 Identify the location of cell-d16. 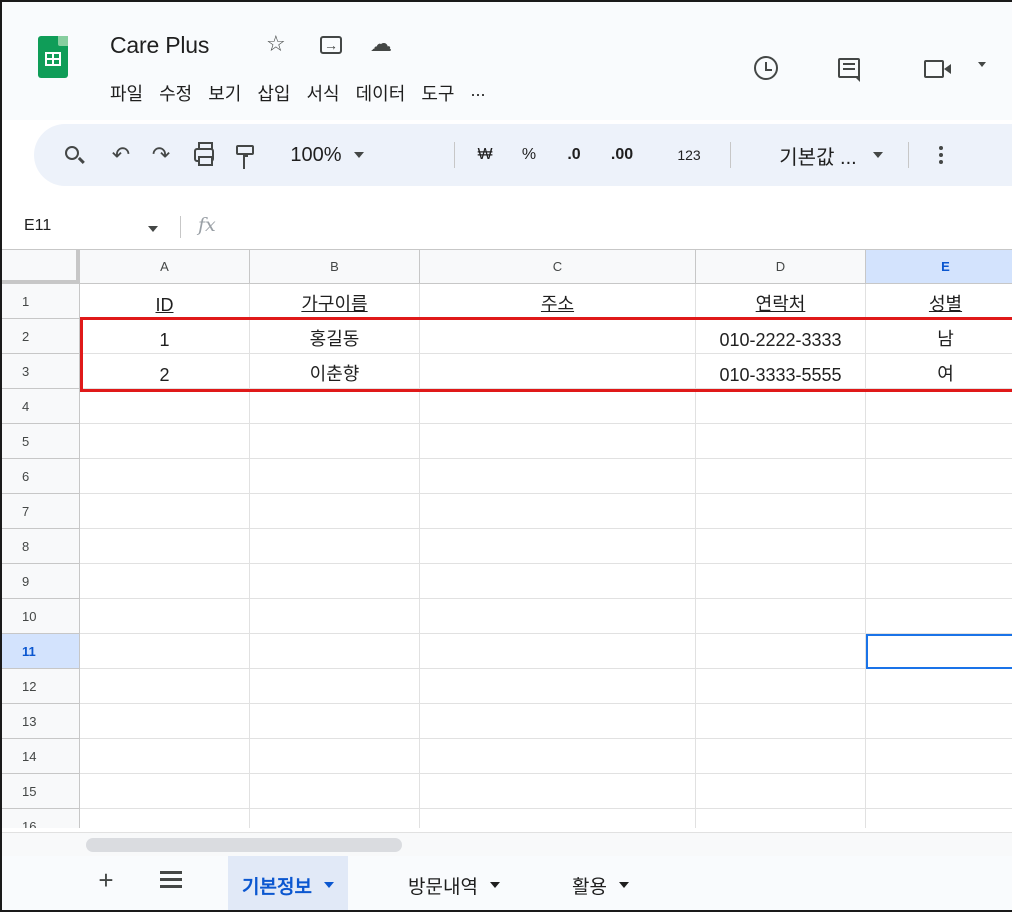
(781, 818).